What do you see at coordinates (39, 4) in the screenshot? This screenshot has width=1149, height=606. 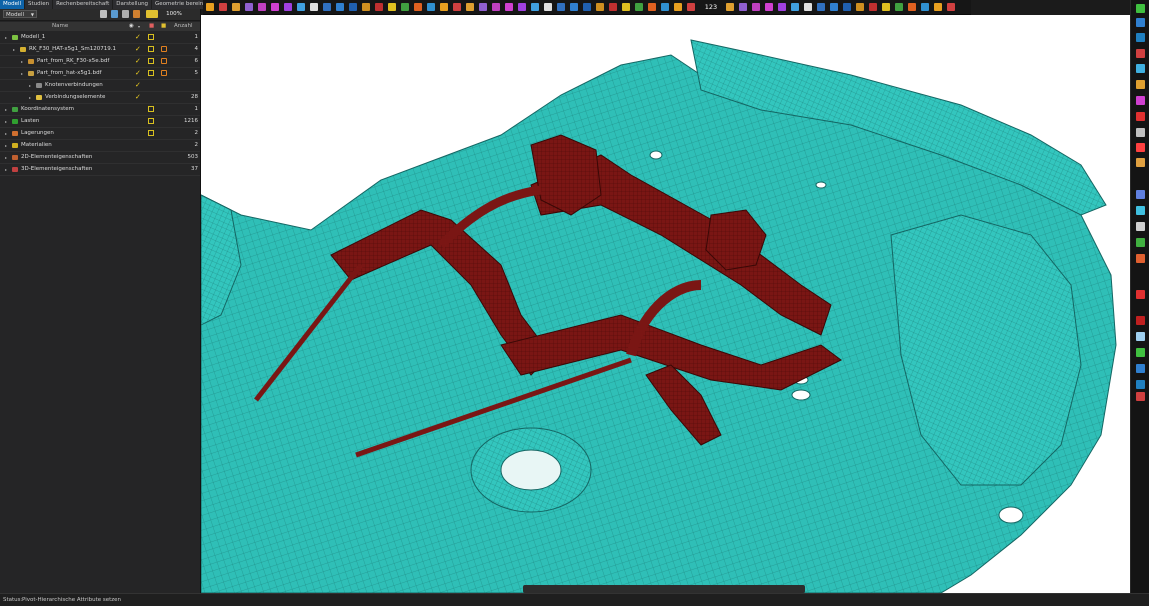 I see `tab-studien: Studien` at bounding box center [39, 4].